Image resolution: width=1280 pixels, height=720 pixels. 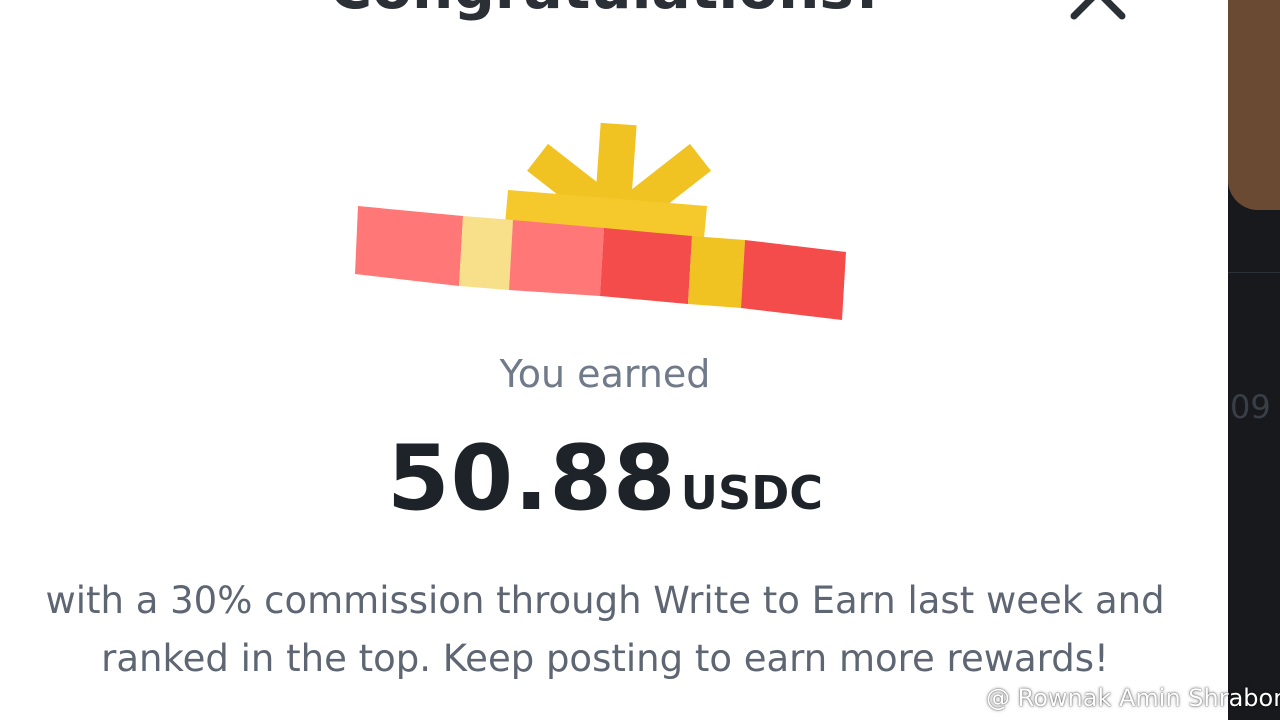 I want to click on background-photo, so click(x=1254, y=105).